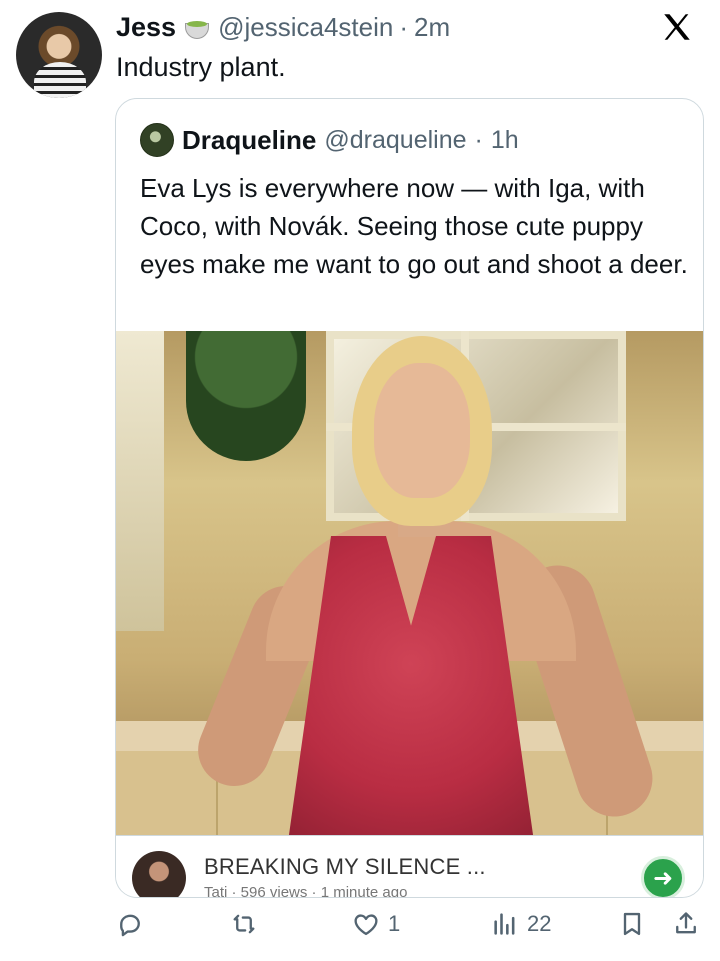 This screenshot has height=961, width=720. What do you see at coordinates (395, 140) in the screenshot?
I see `quoted-author-handle: @draqueline` at bounding box center [395, 140].